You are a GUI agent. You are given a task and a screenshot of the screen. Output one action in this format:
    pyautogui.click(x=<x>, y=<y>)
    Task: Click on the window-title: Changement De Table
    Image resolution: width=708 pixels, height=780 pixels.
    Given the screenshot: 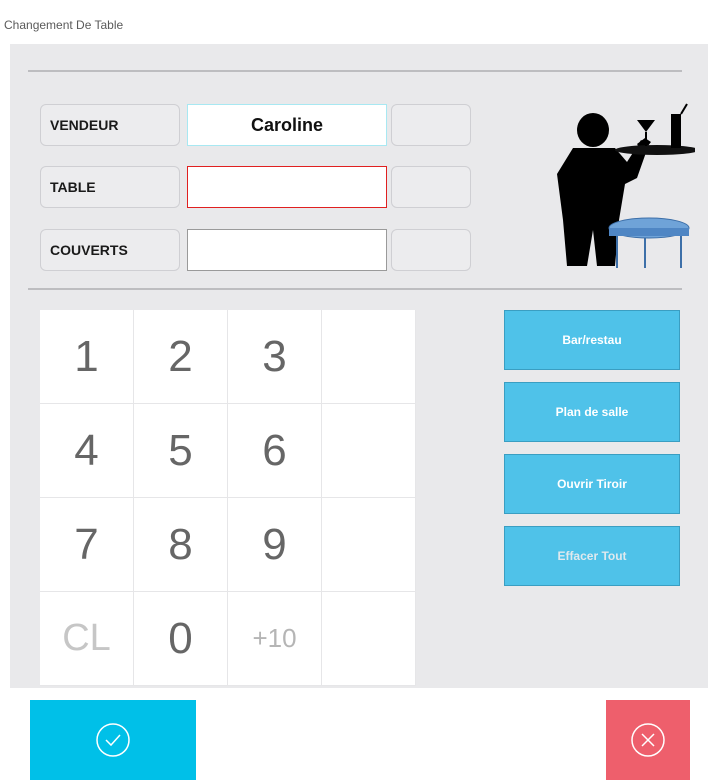 What is the action you would take?
    pyautogui.click(x=64, y=25)
    